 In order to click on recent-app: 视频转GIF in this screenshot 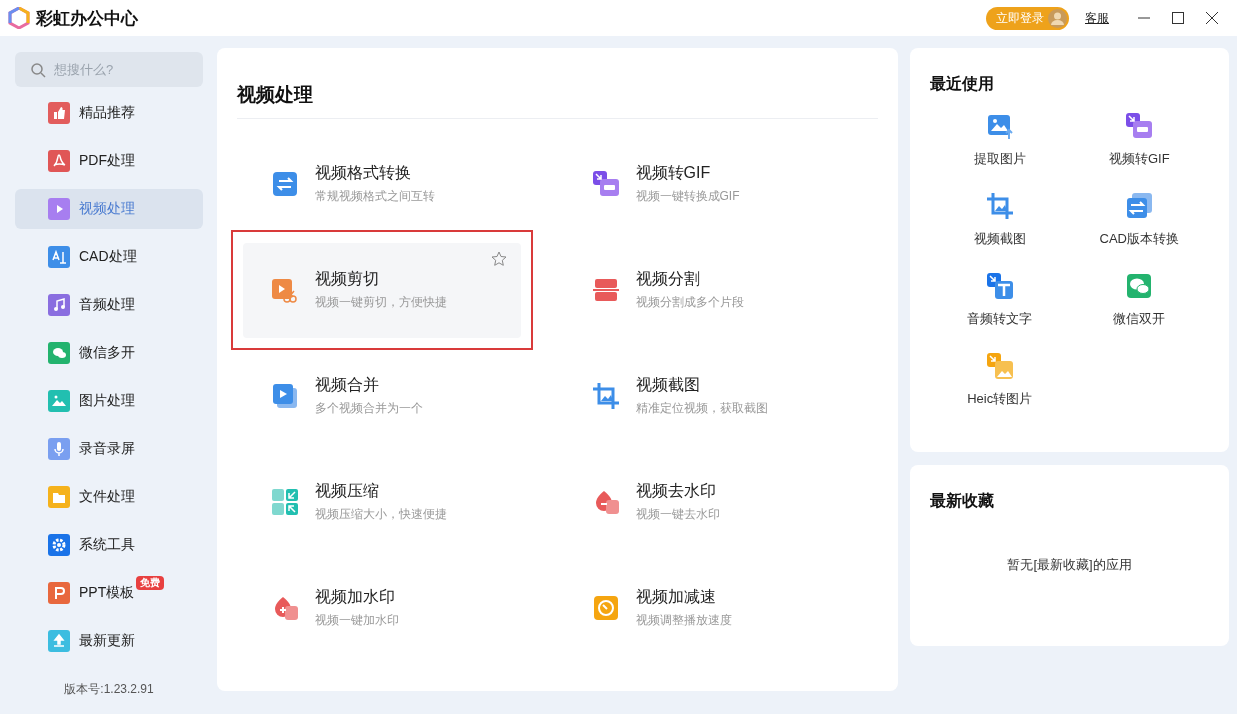, I will do `click(1139, 152)`.